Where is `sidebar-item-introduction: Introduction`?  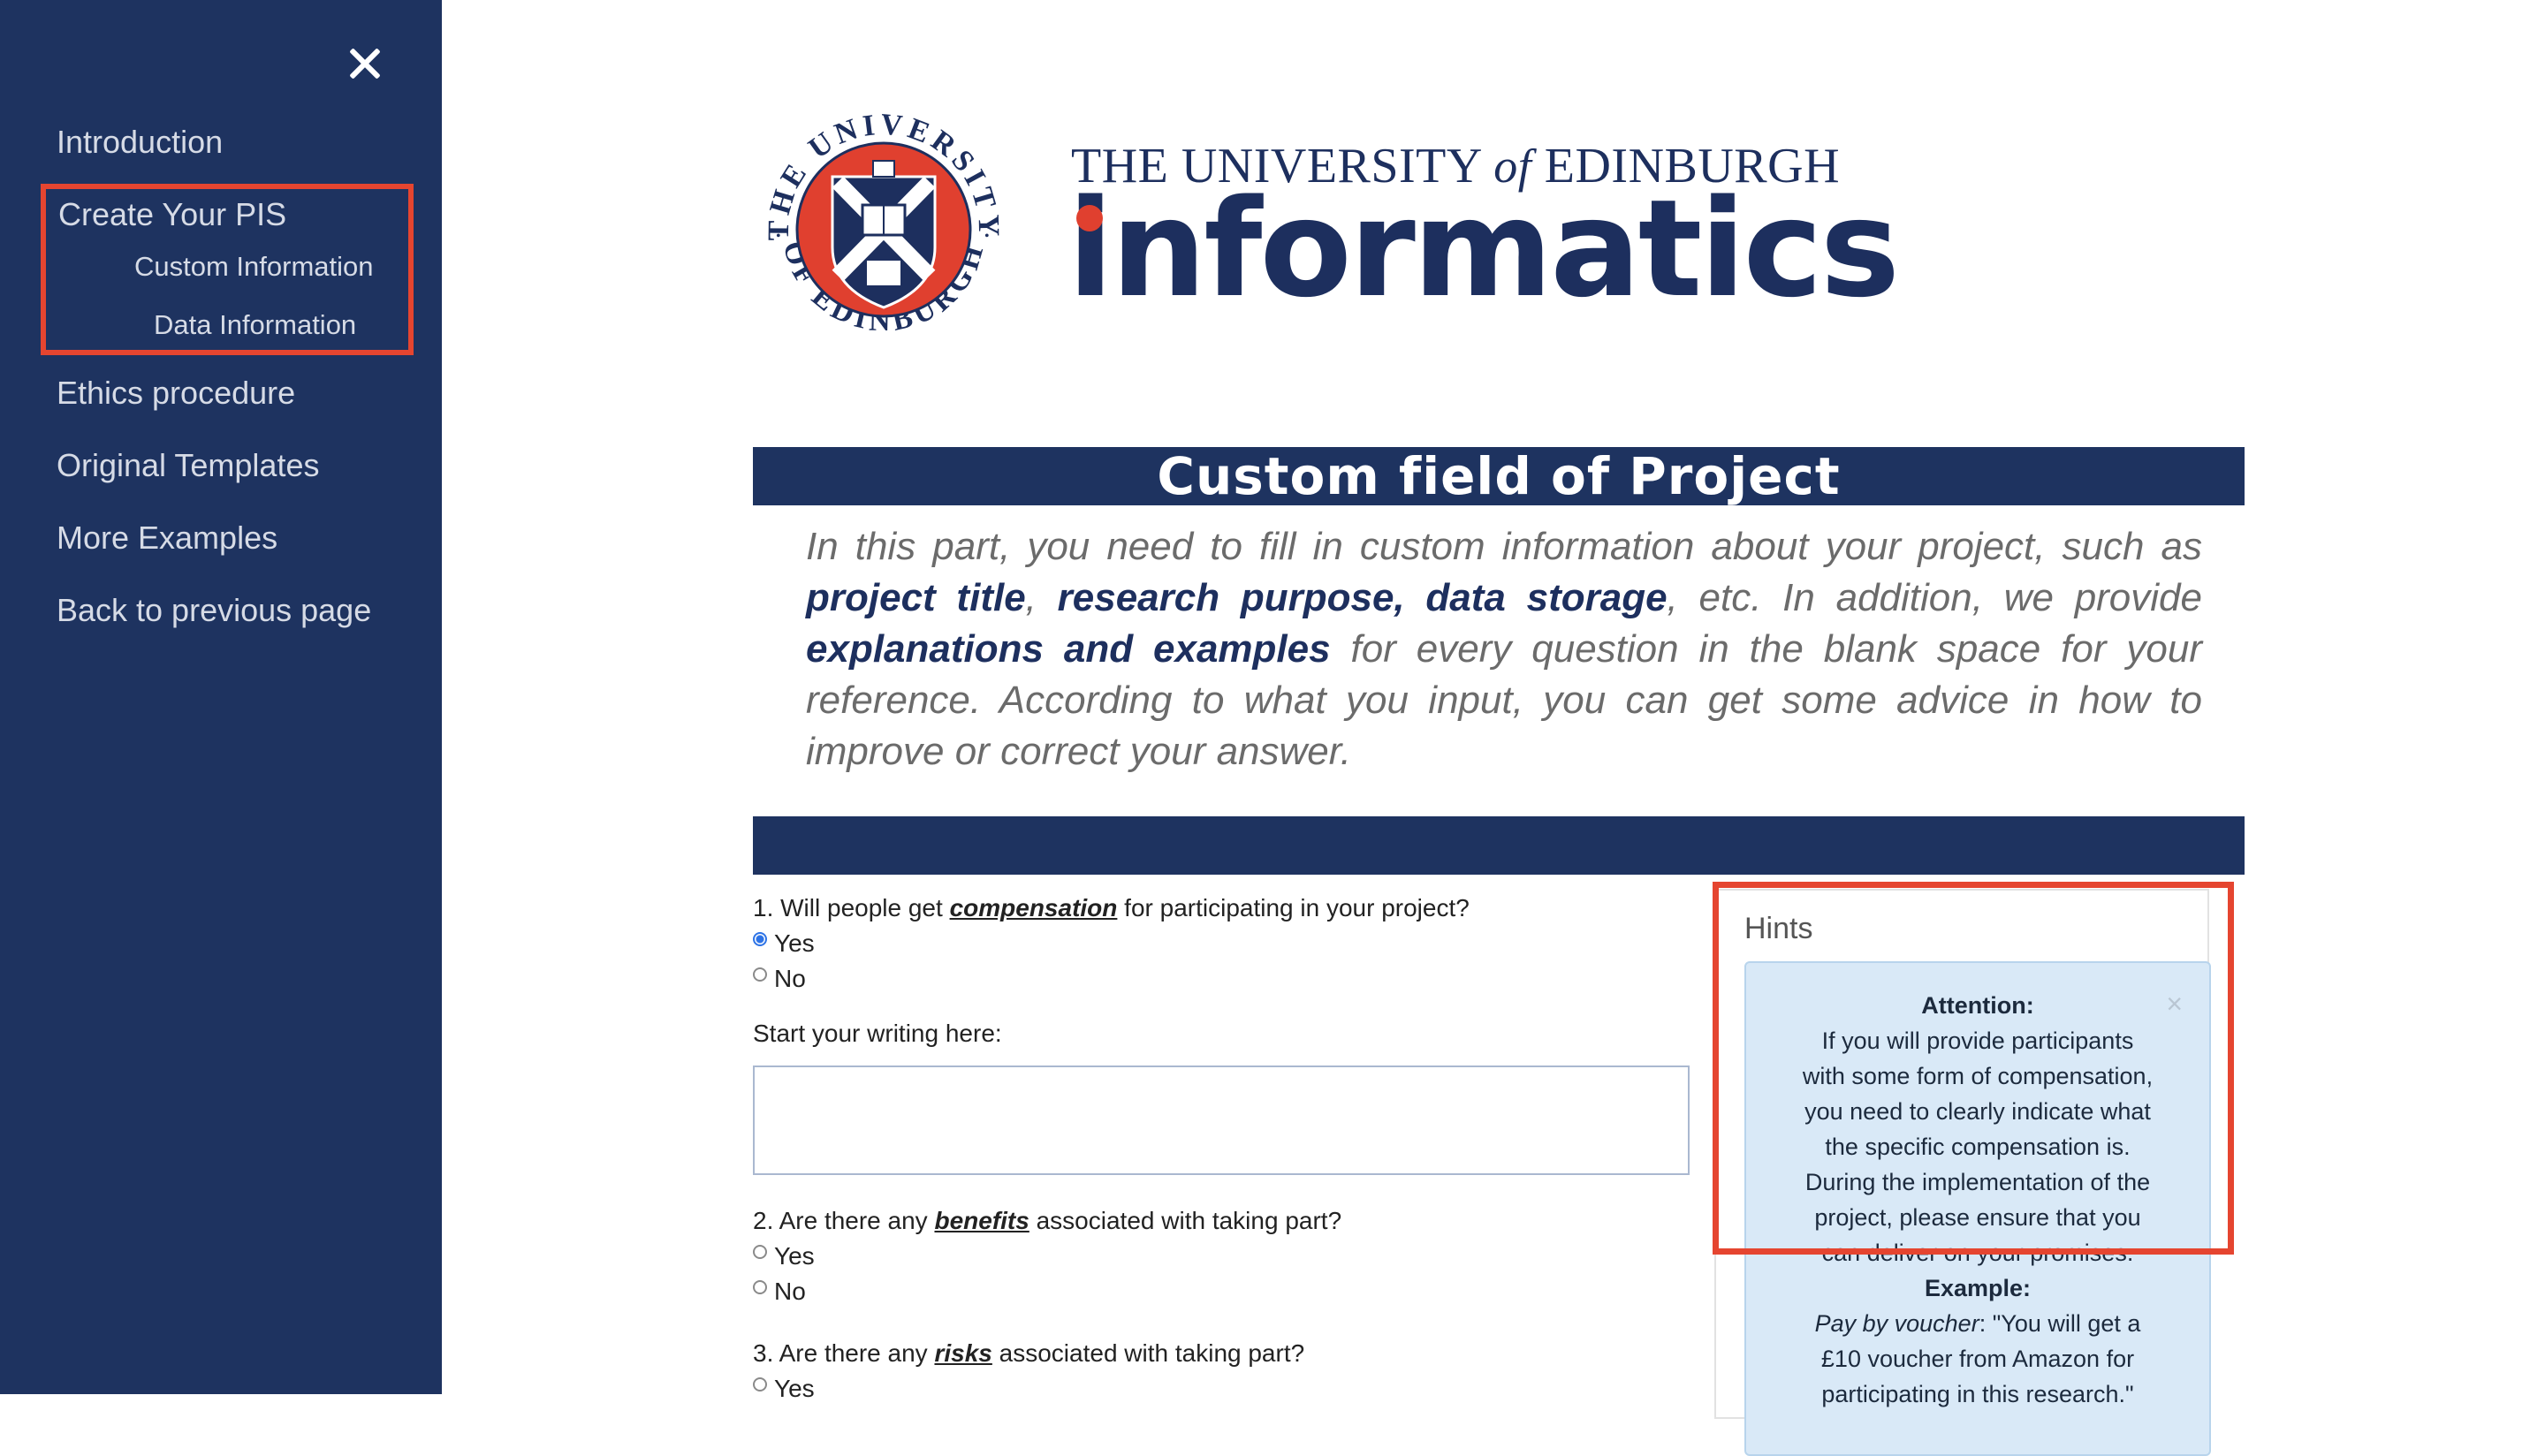
sidebar-item-introduction: Introduction is located at coordinates (140, 142).